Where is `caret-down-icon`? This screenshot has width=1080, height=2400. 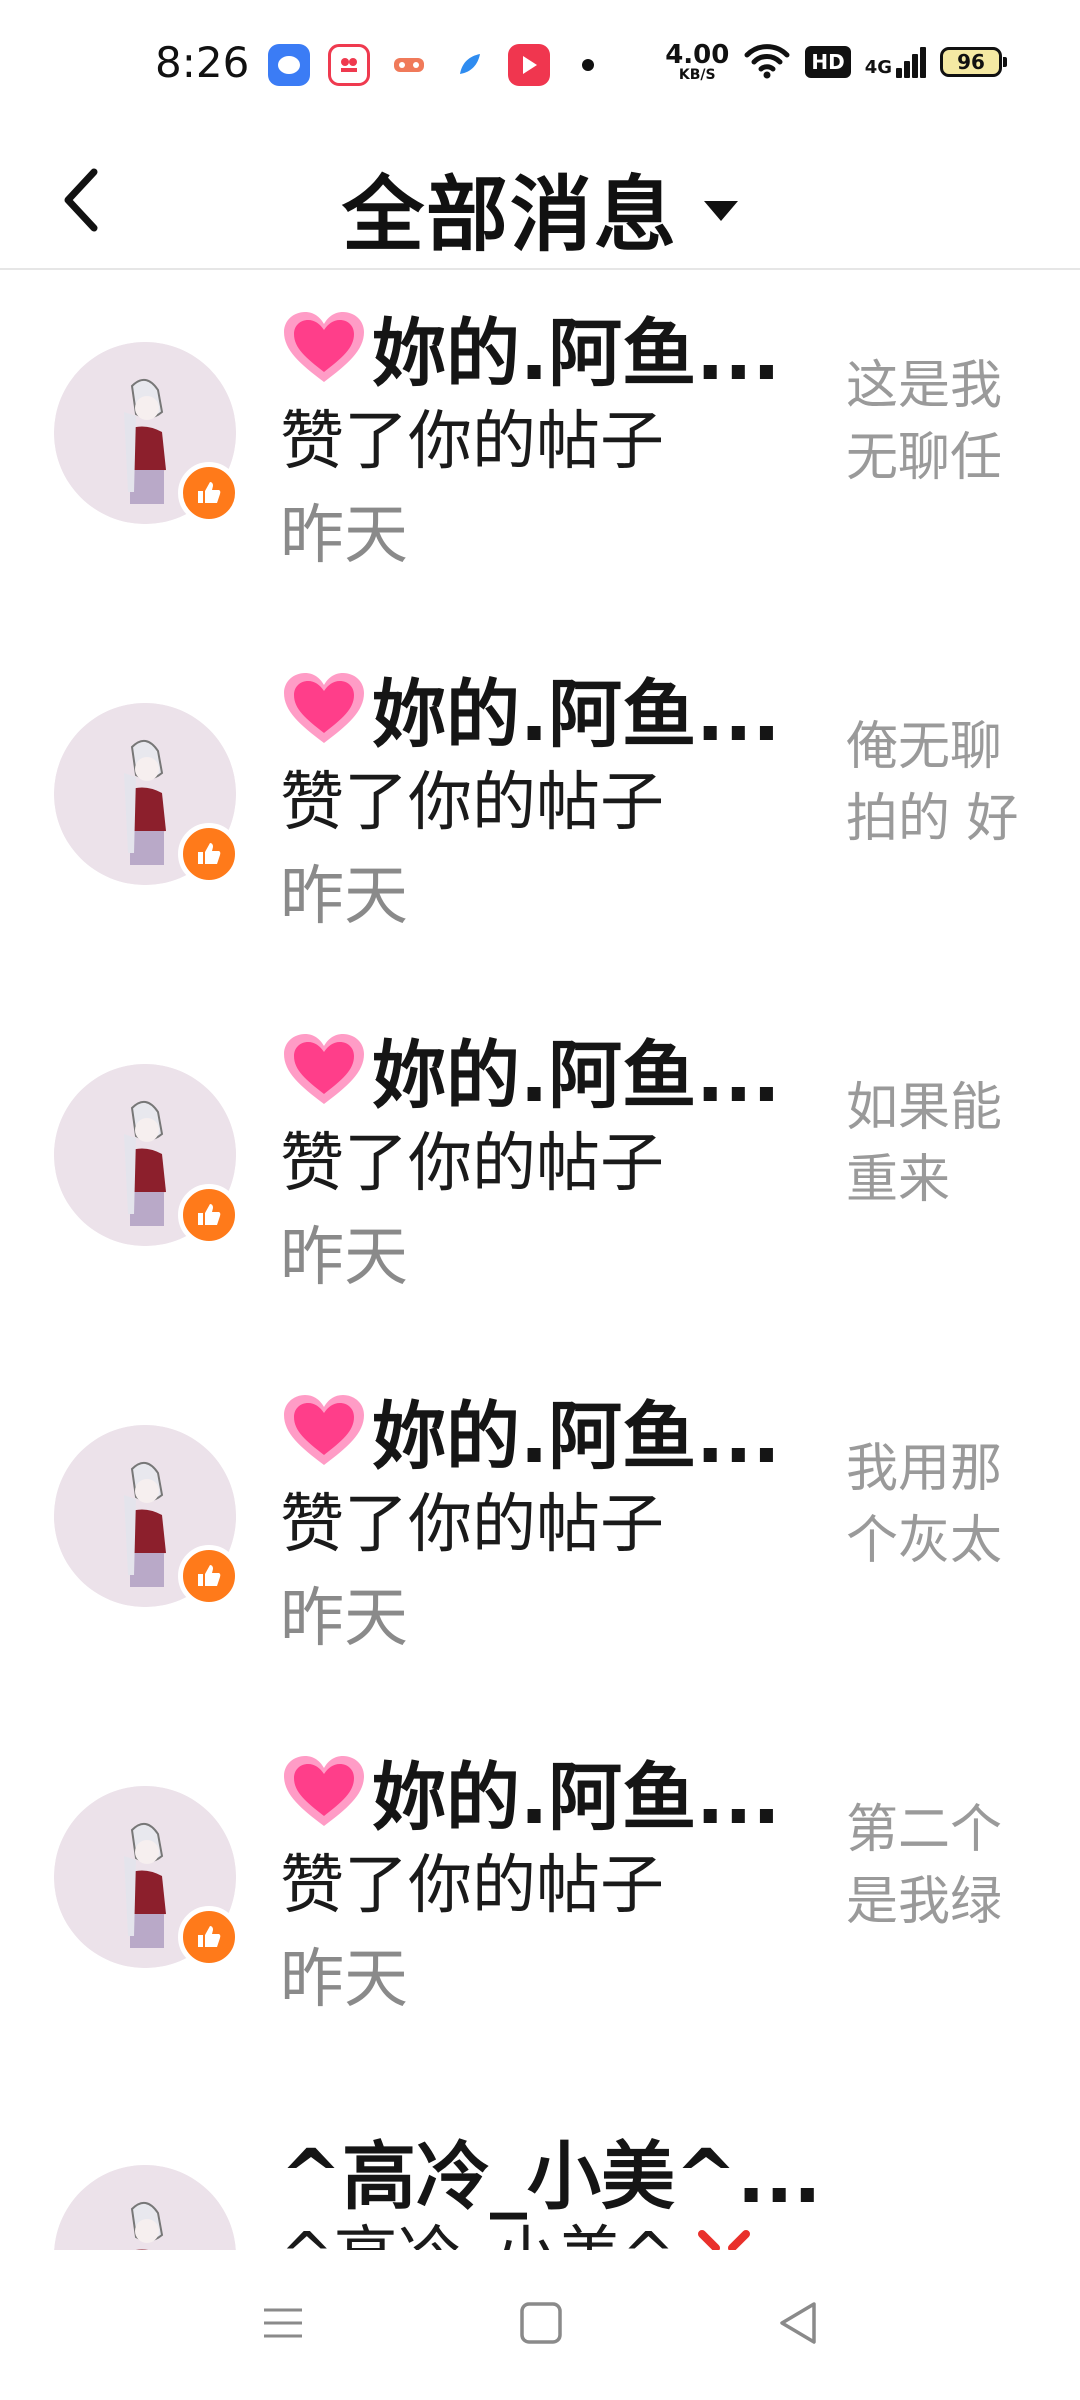 caret-down-icon is located at coordinates (721, 210).